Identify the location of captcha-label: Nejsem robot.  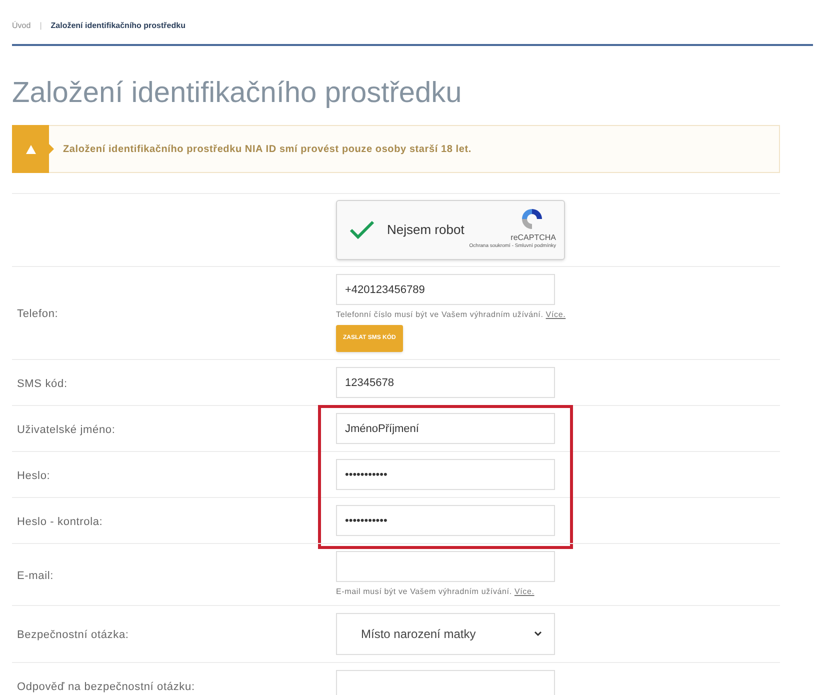
(425, 230).